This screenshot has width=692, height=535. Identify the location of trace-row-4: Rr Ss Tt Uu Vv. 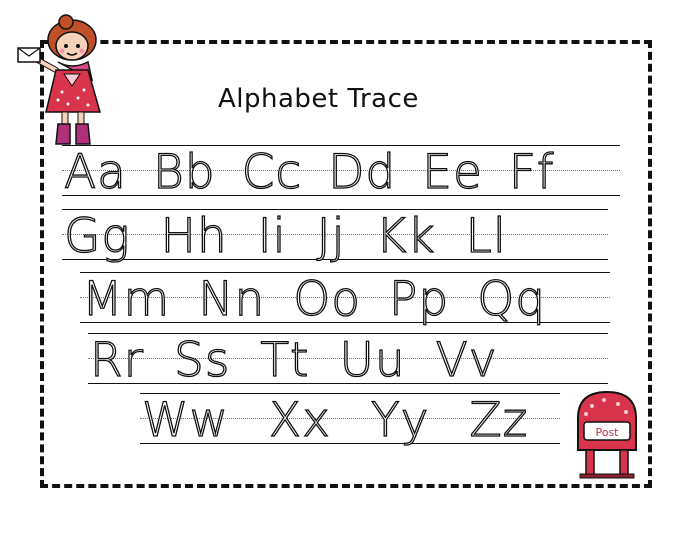
(348, 360).